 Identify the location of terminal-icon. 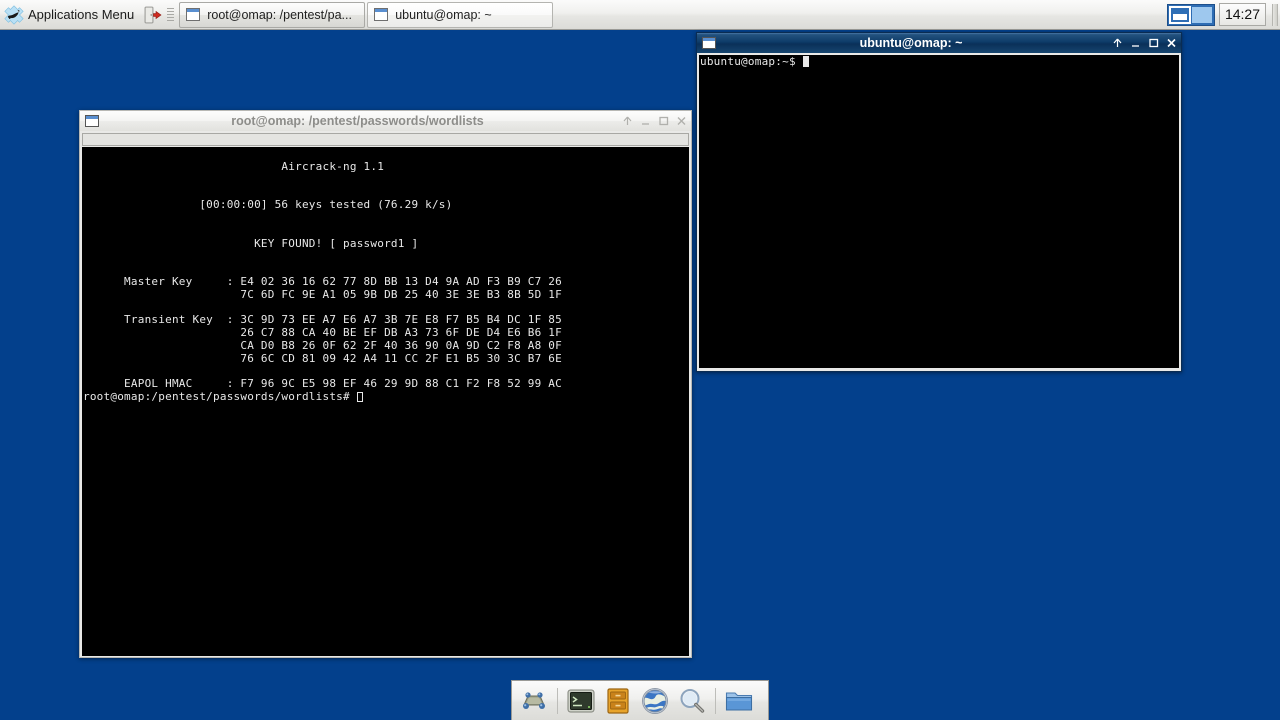
(581, 701).